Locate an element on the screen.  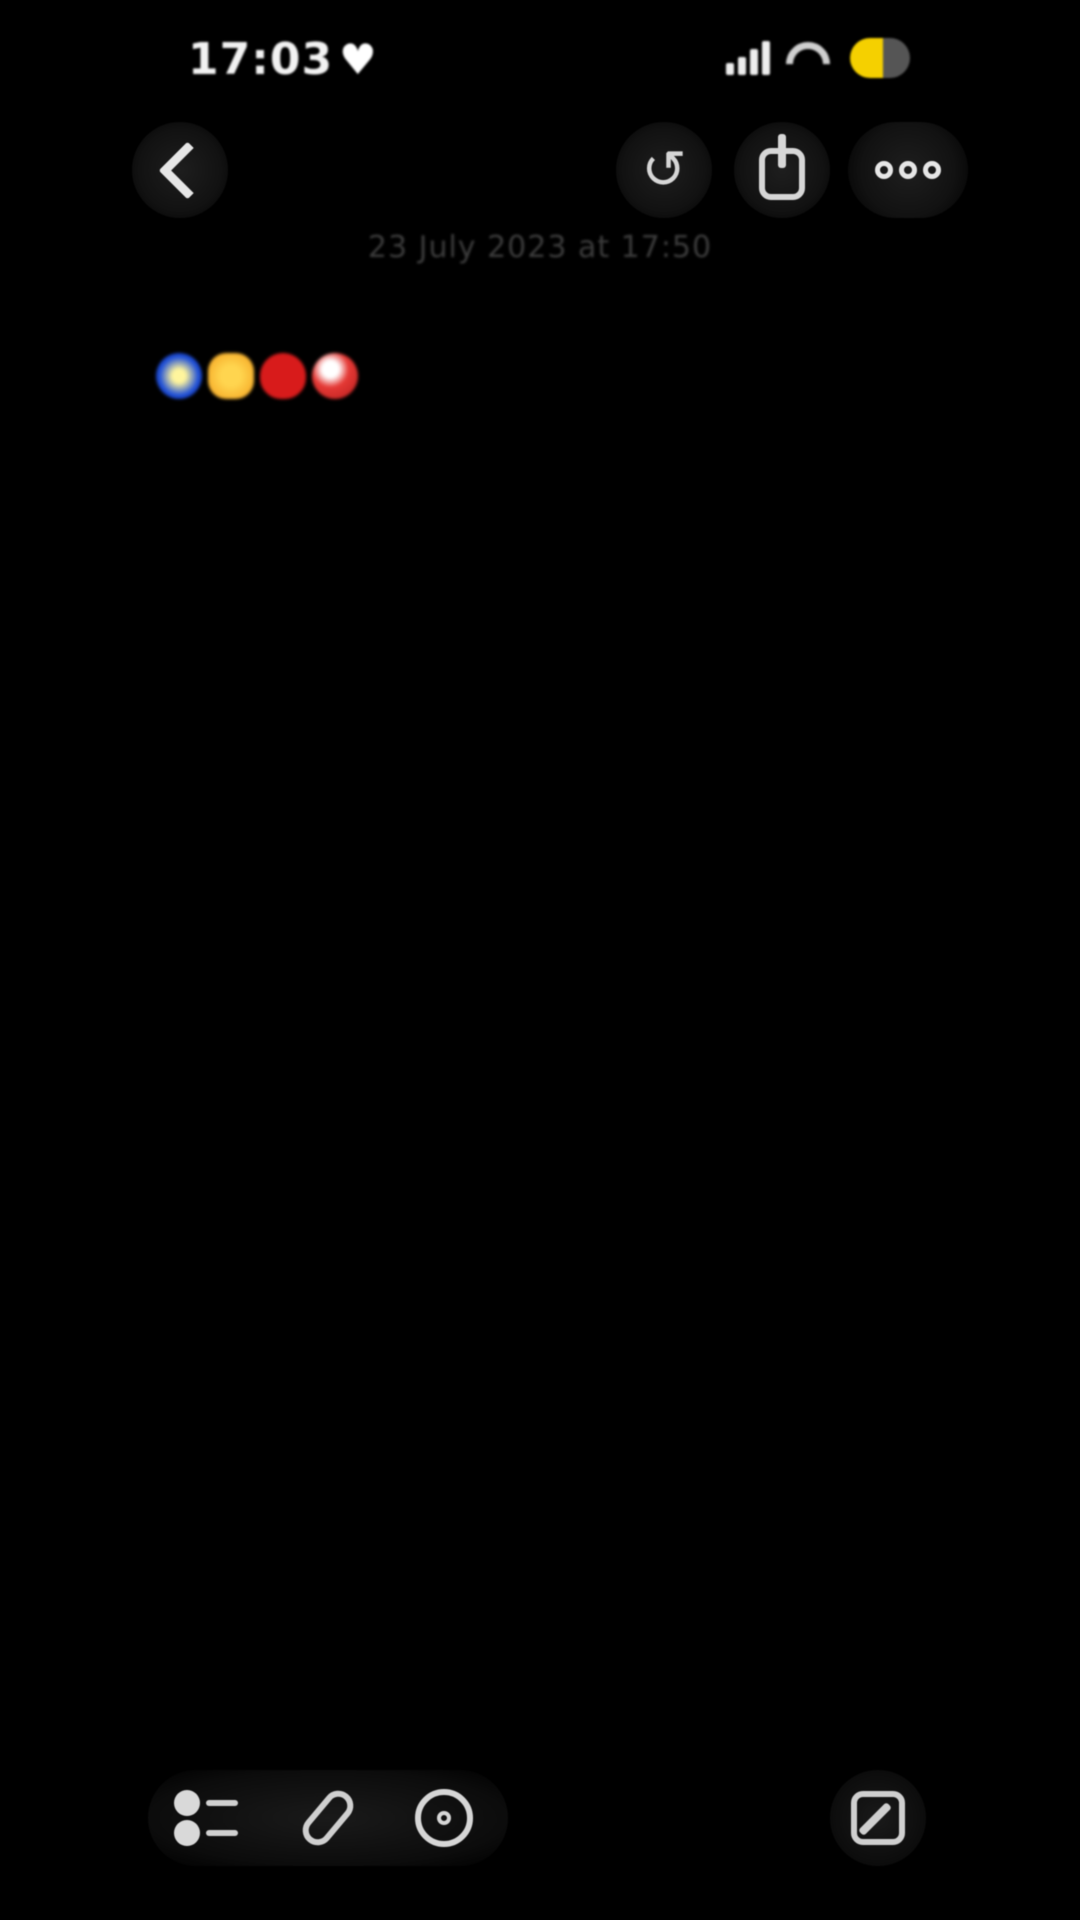
back-button is located at coordinates (180, 170).